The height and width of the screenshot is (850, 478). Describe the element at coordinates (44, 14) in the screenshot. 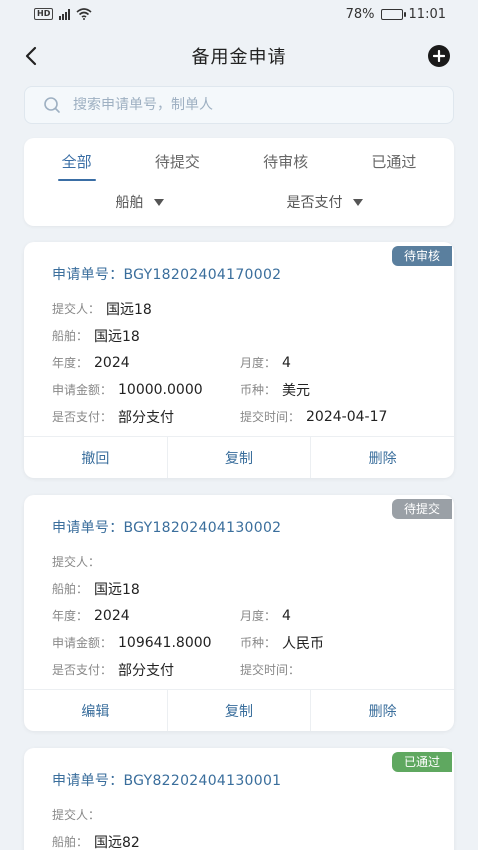

I see `hd-badge: HD` at that location.